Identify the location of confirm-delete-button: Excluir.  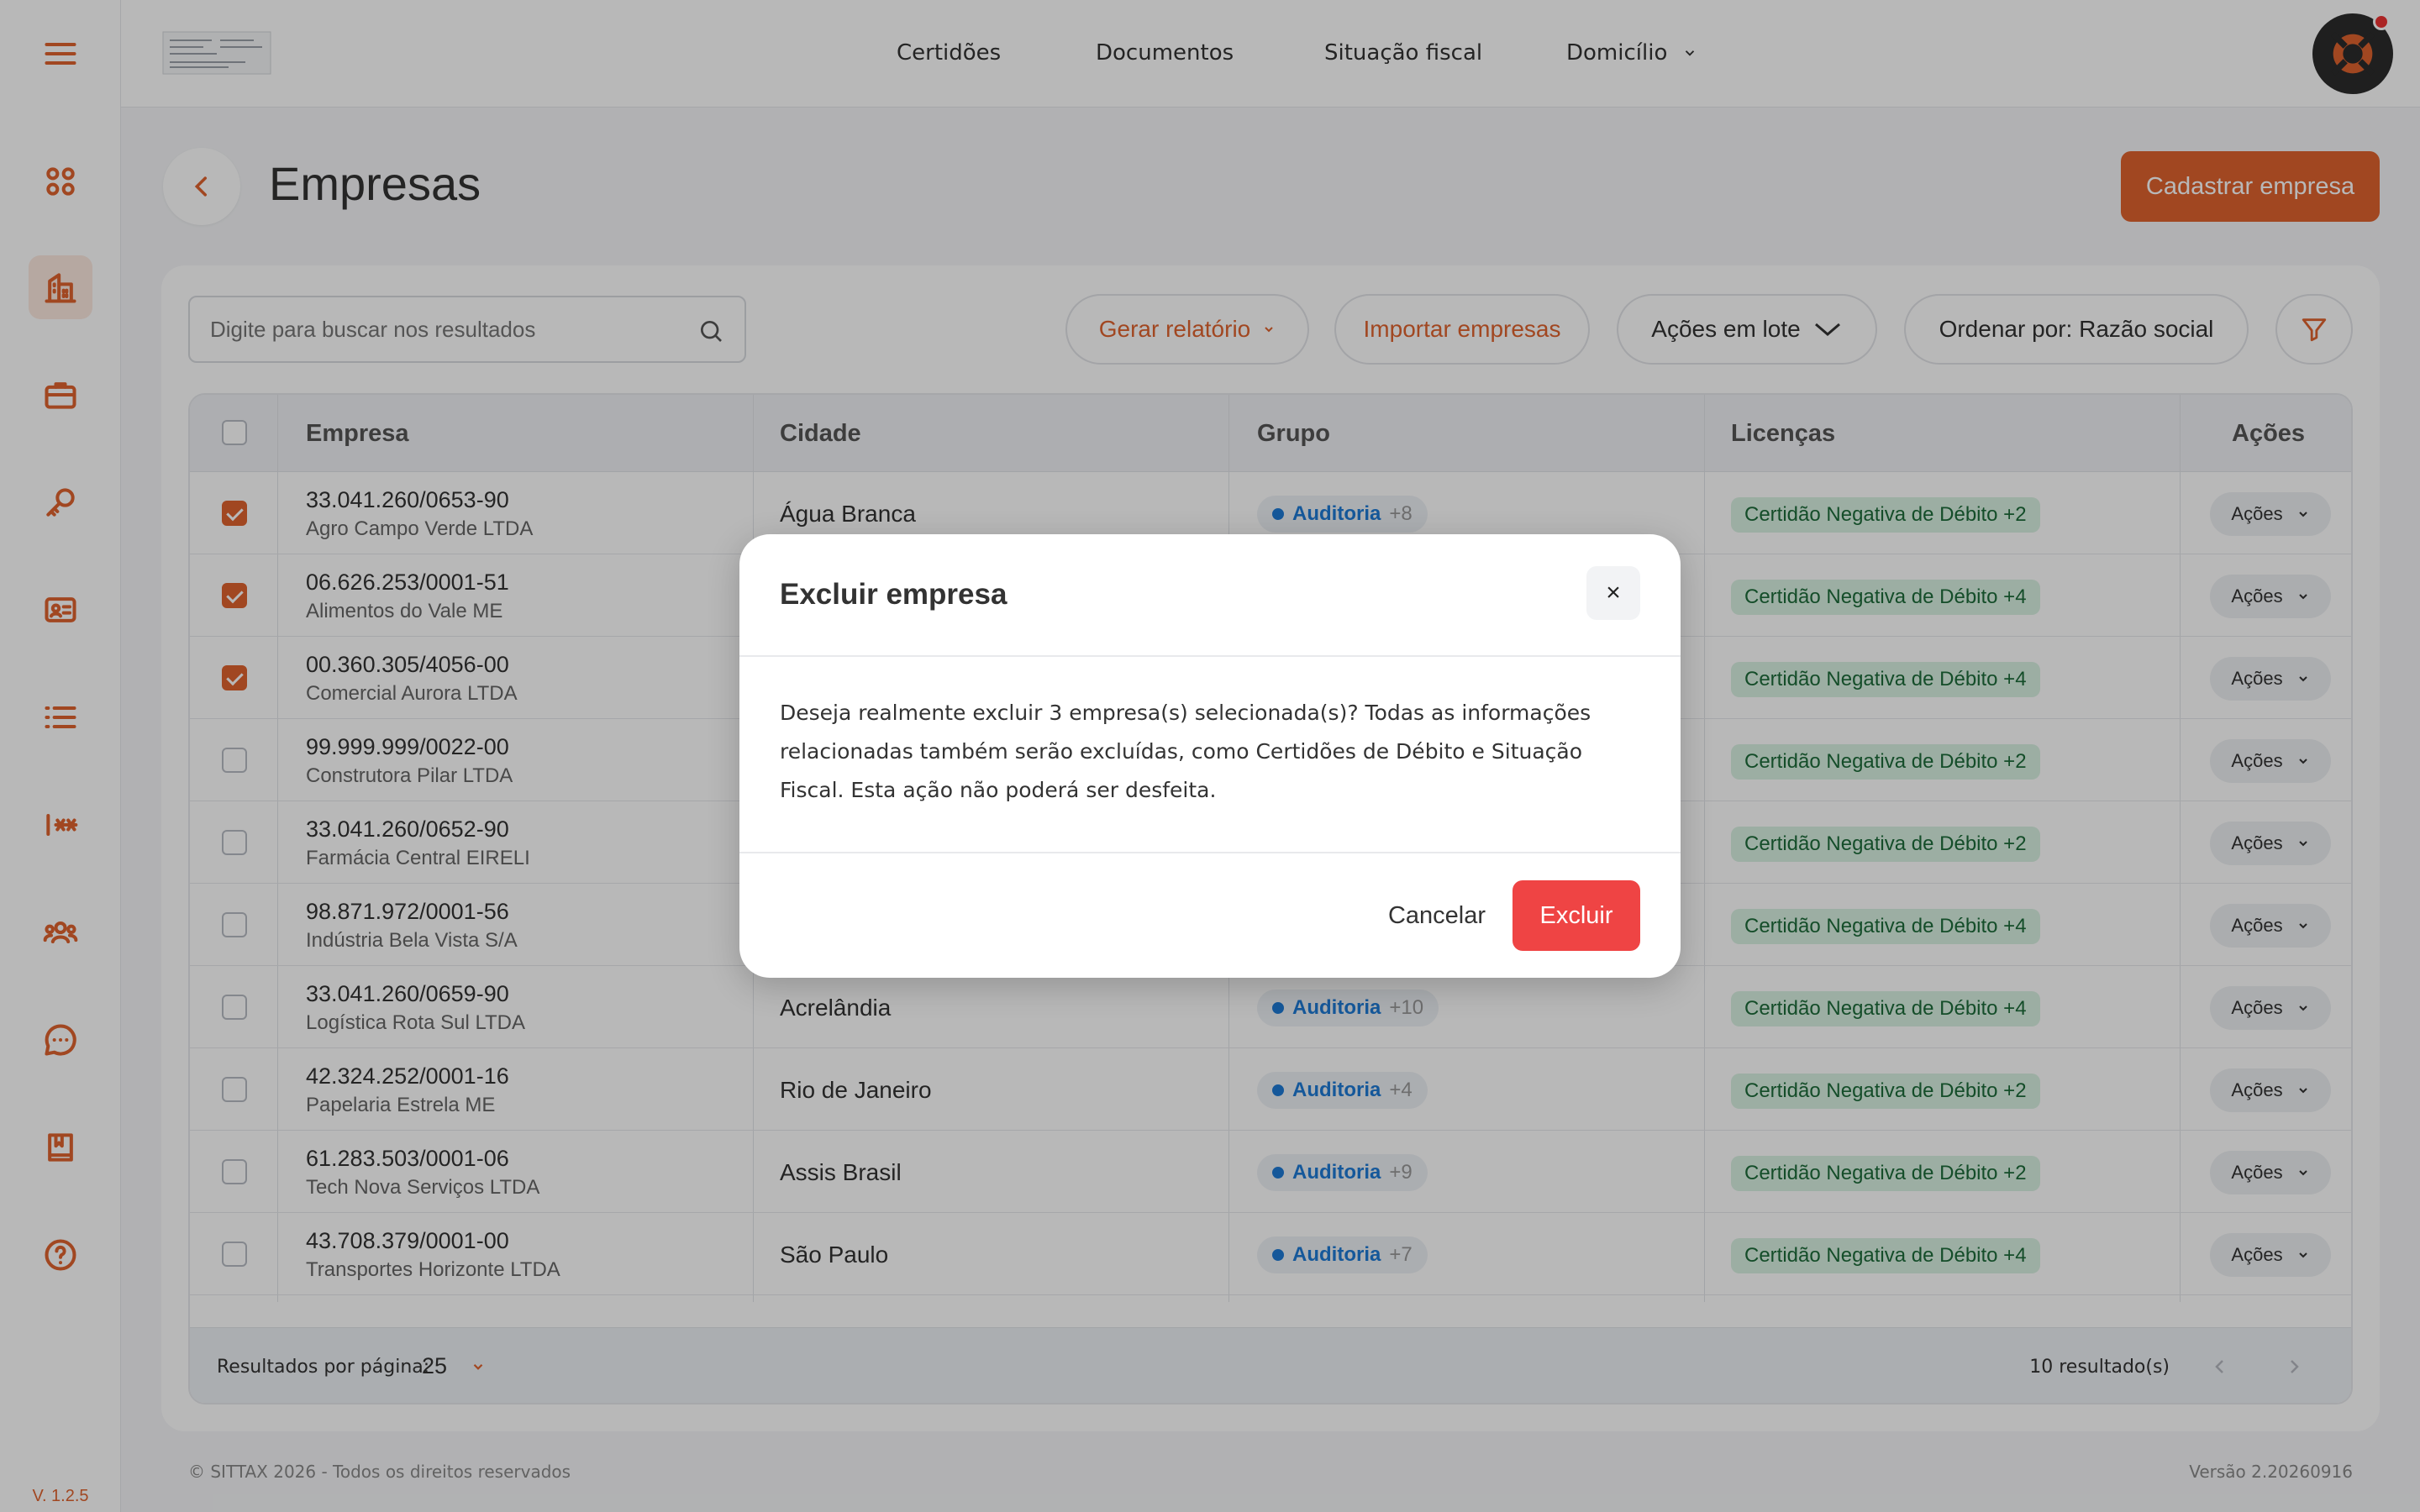
(1576, 915).